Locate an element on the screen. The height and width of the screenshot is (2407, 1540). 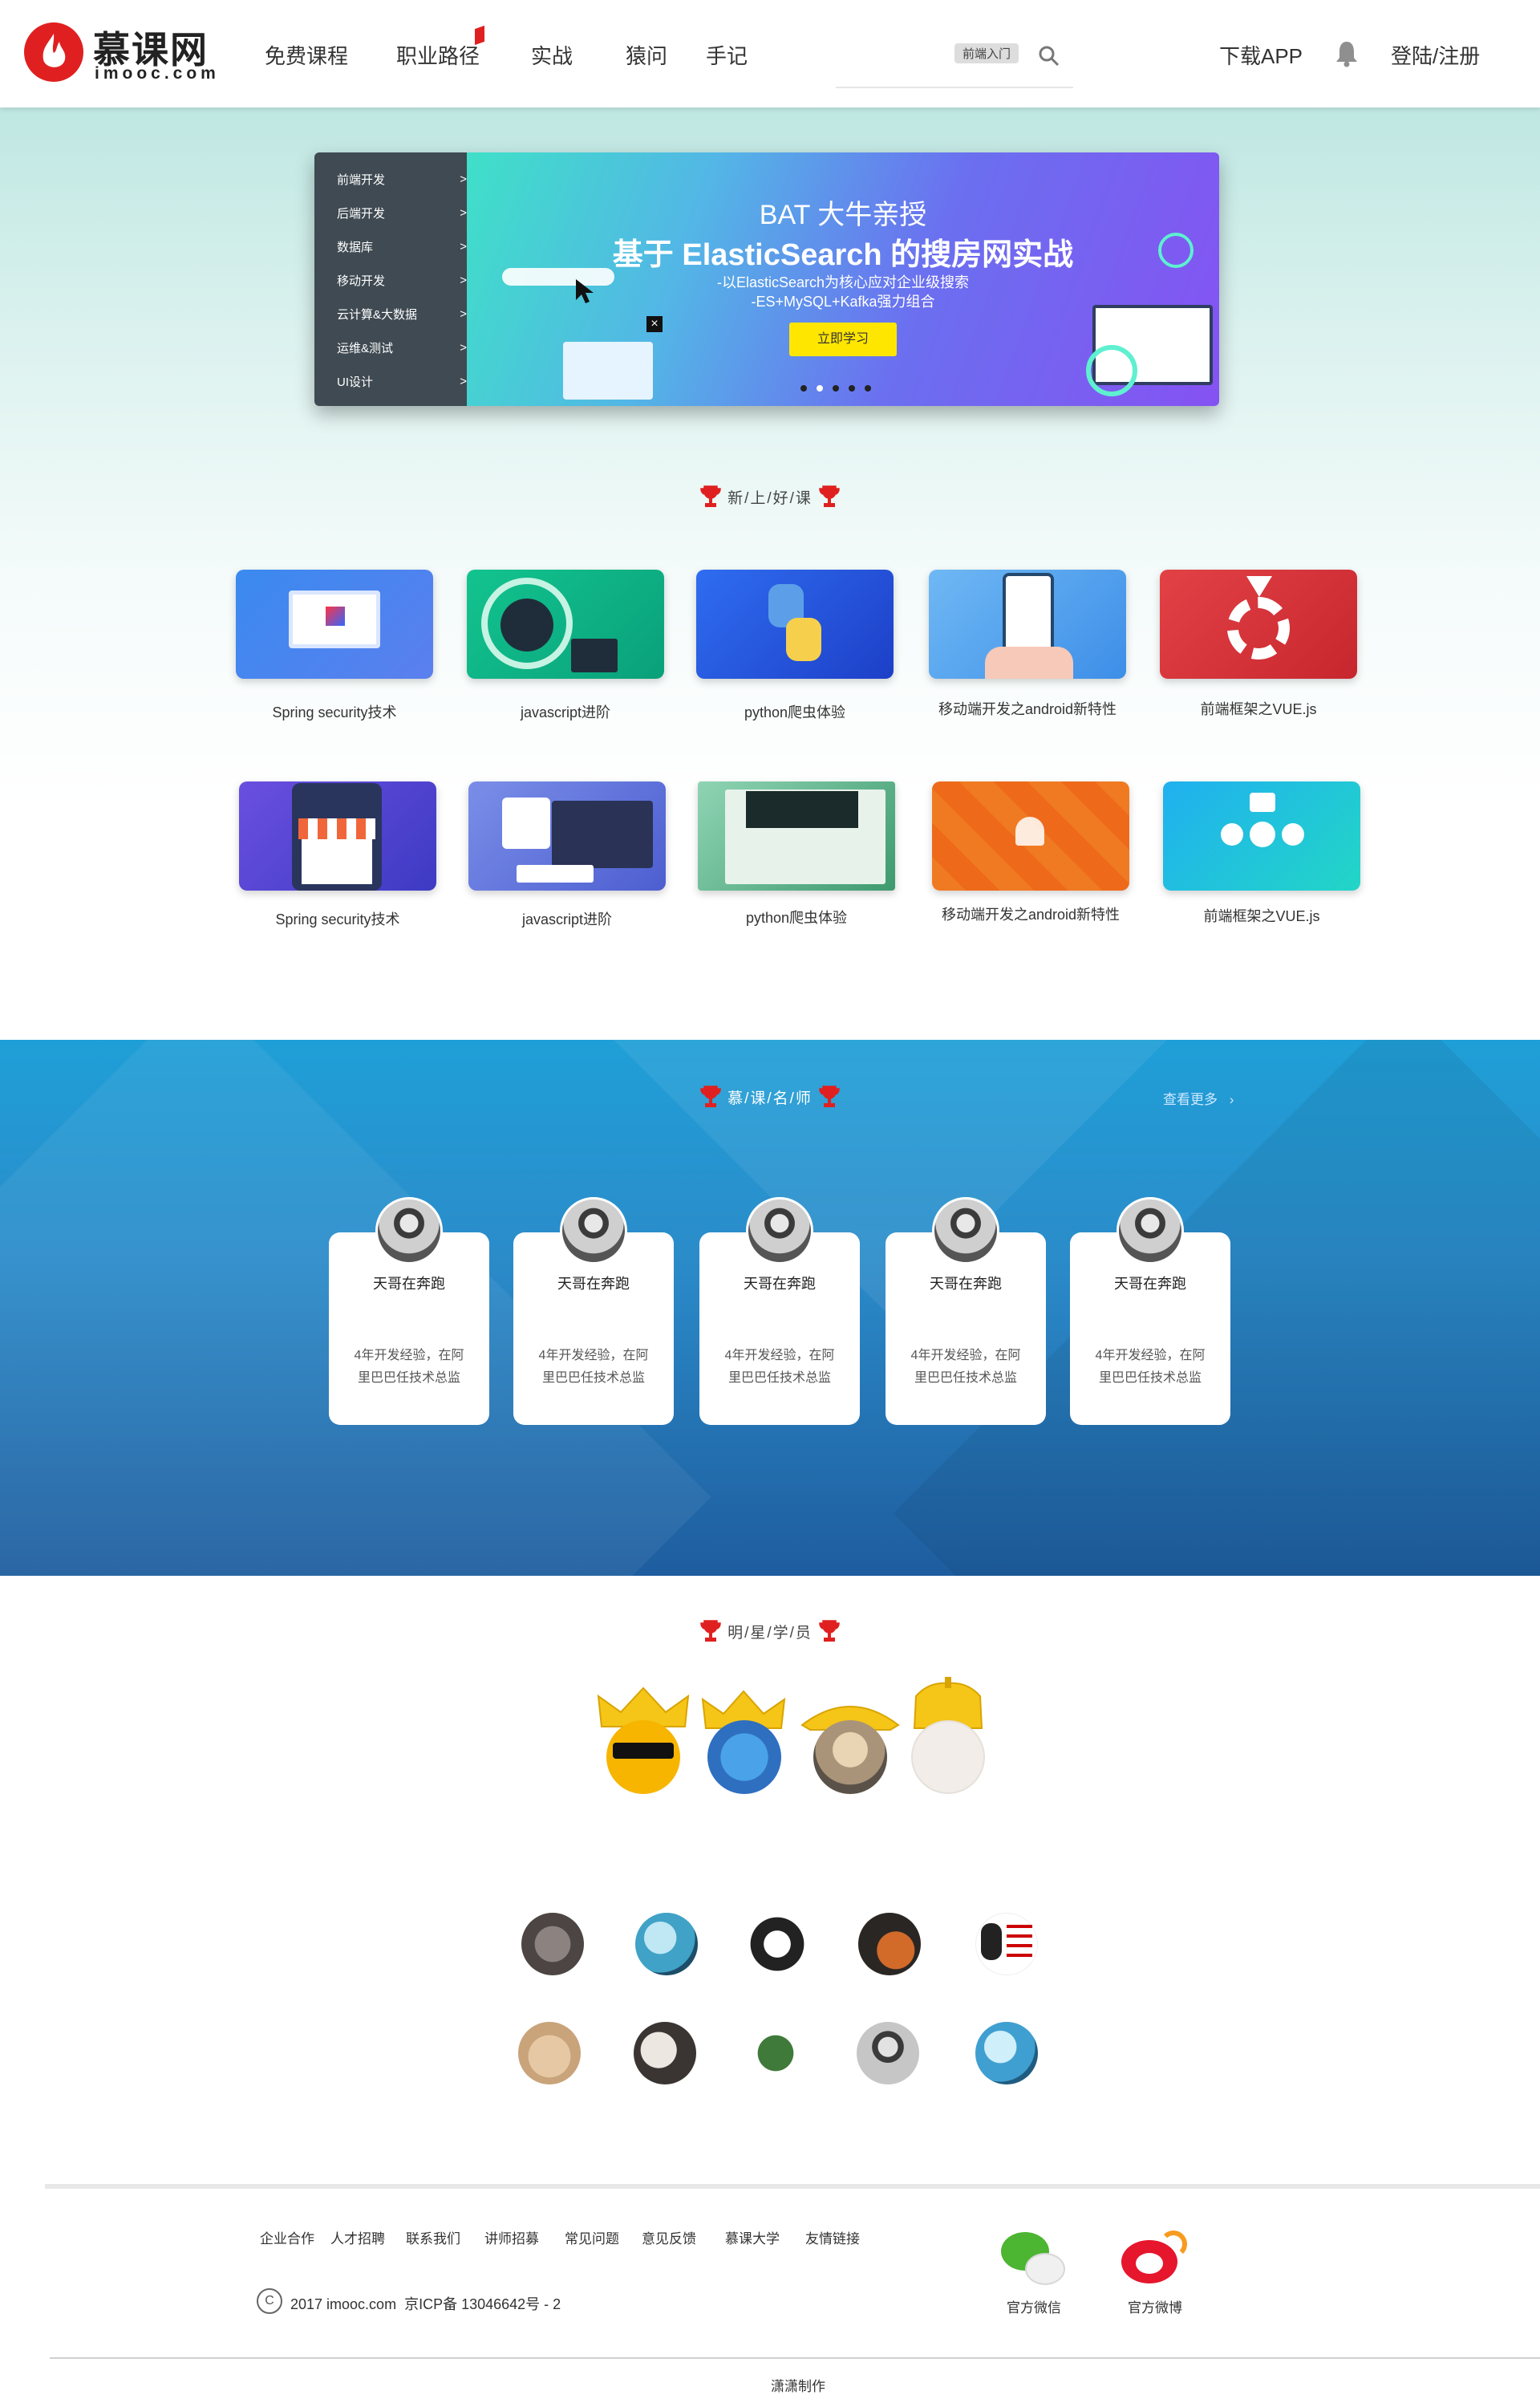
screenshot-header is located at coordinates (802, 809).